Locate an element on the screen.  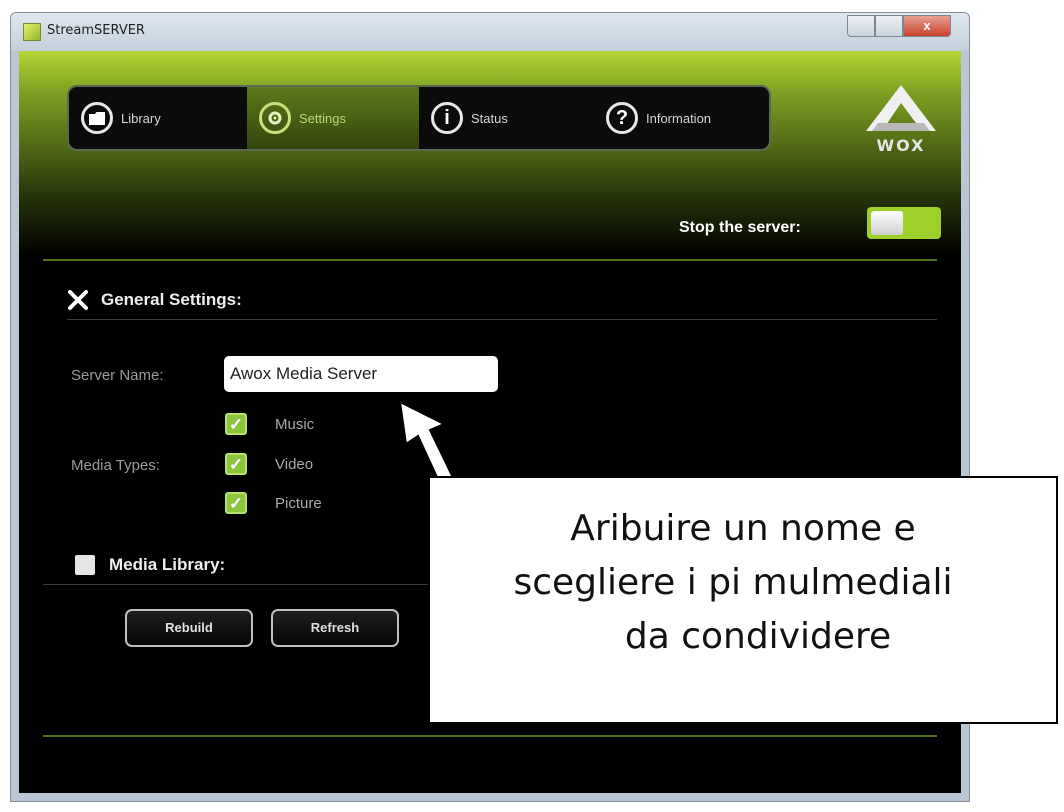
header-divider is located at coordinates (490, 260).